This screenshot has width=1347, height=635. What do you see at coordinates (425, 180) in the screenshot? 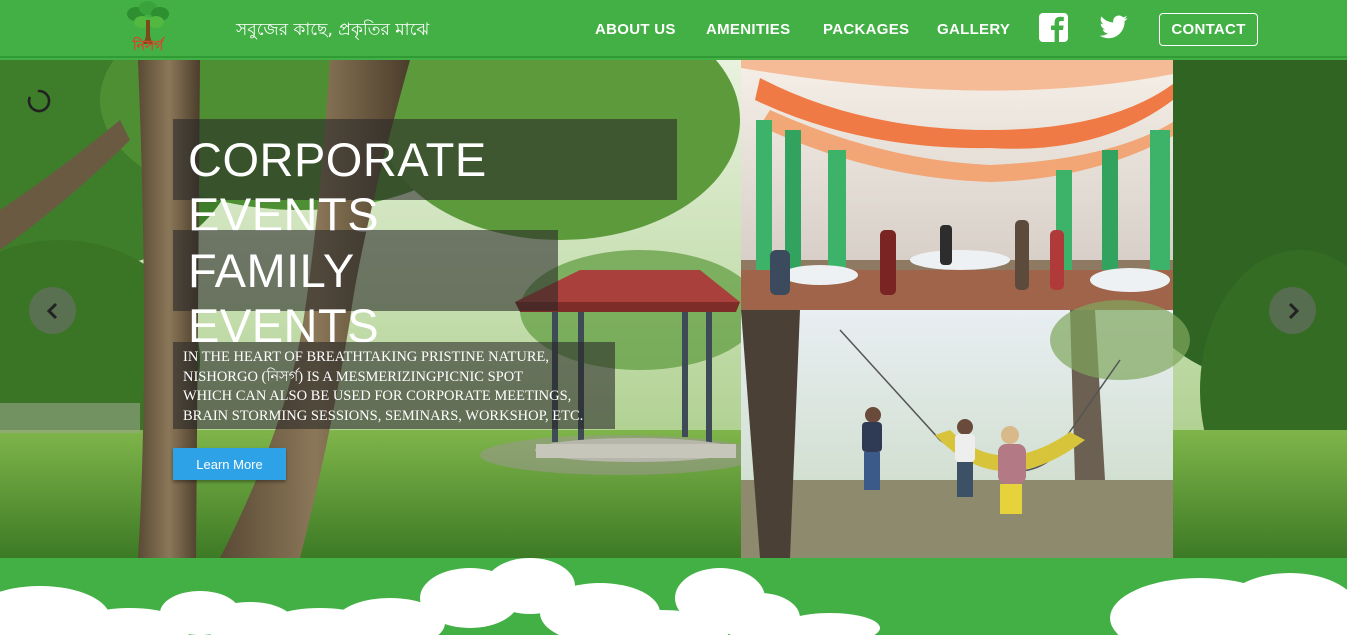
I see `slide-heading-corporate: CORPORATE EVENTS` at bounding box center [425, 180].